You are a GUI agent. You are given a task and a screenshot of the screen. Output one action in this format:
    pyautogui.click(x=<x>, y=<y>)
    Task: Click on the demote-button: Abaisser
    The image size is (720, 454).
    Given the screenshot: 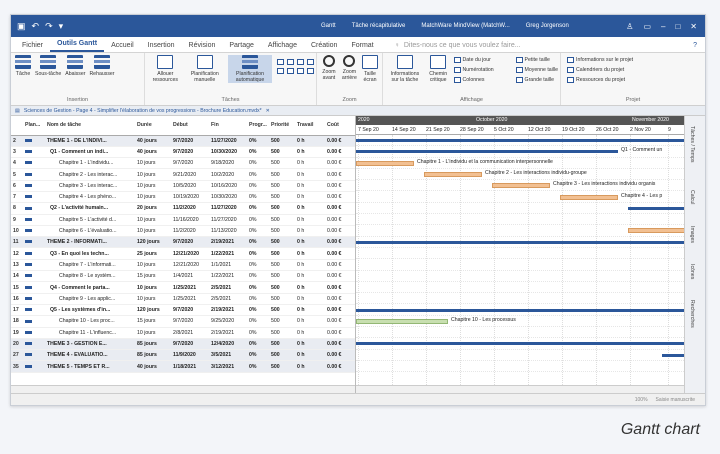 What is the action you would take?
    pyautogui.click(x=75, y=66)
    